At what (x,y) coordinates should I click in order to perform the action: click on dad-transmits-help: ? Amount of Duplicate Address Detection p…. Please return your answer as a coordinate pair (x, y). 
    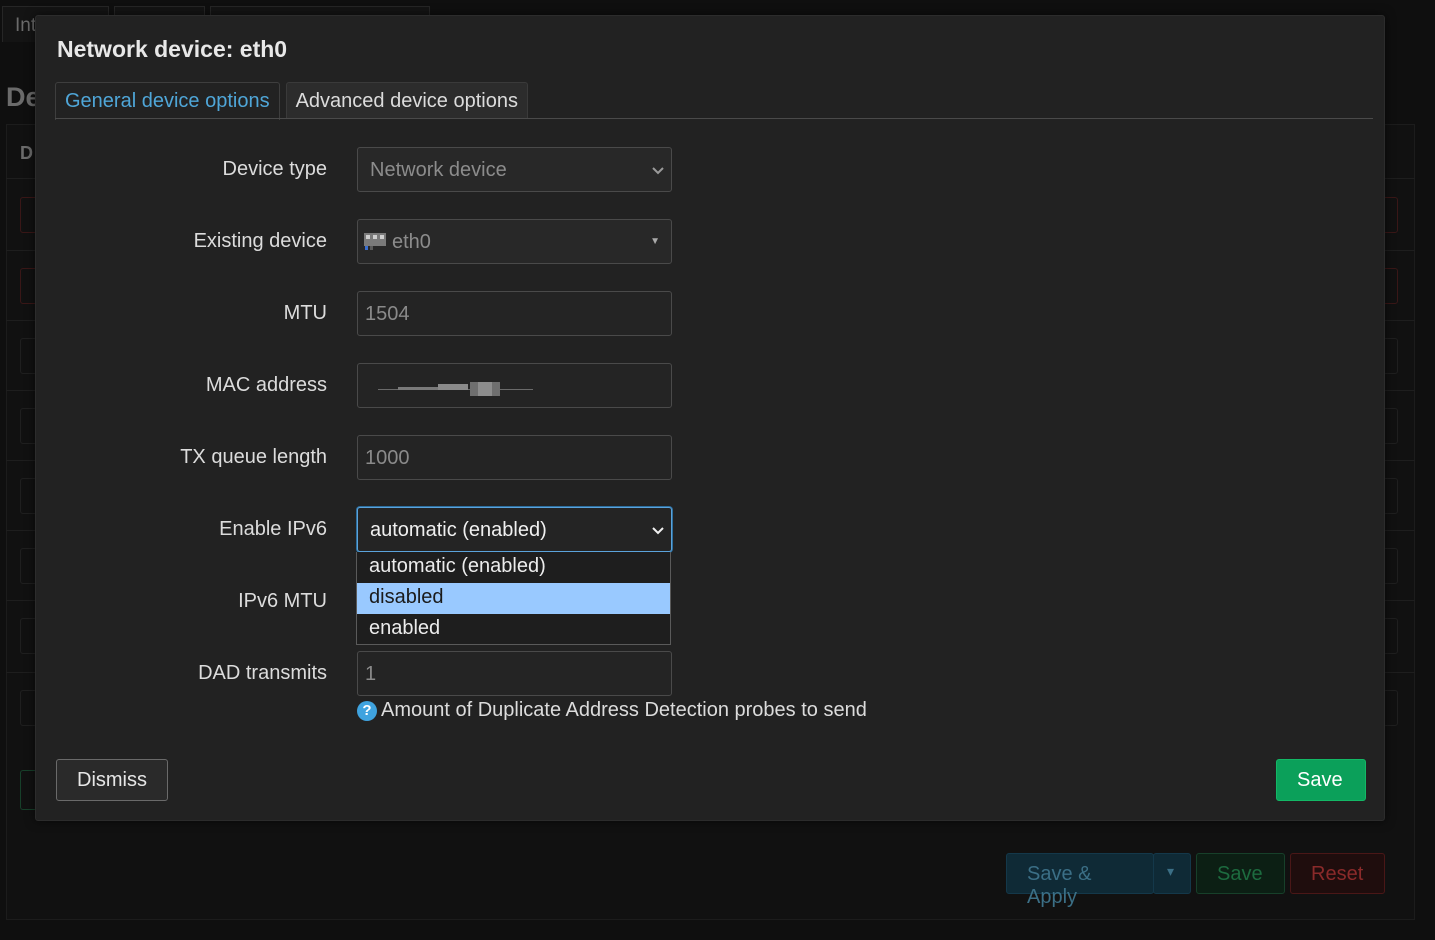
    Looking at the image, I should click on (612, 710).